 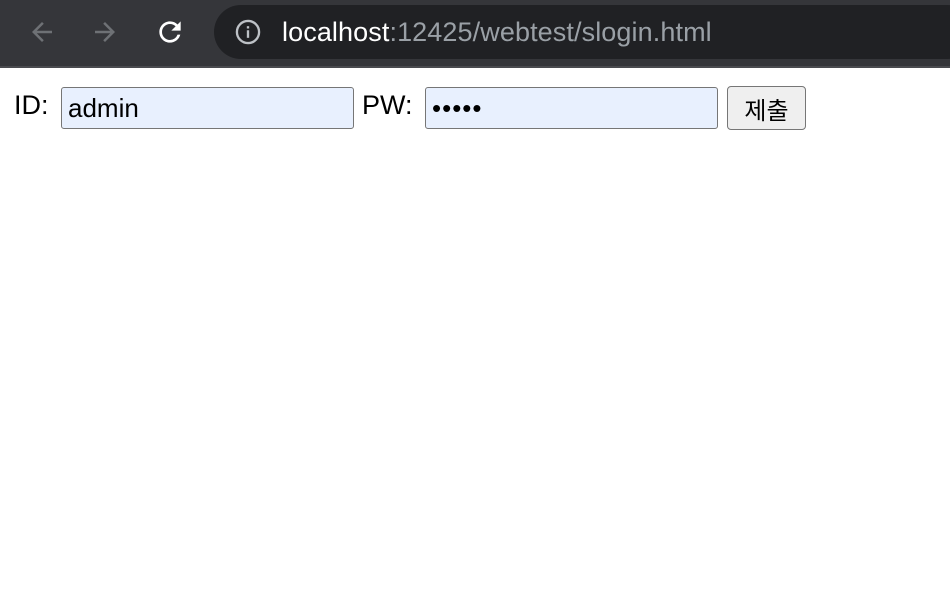 I want to click on url-path: :12425/webtest/slogin.html, so click(x=550, y=32).